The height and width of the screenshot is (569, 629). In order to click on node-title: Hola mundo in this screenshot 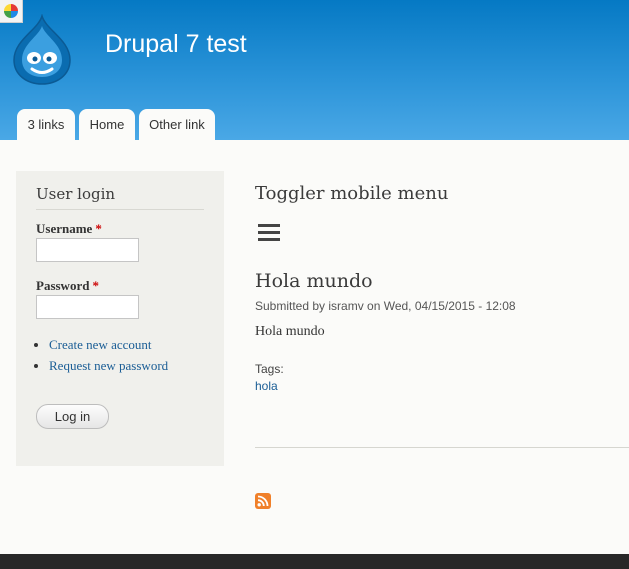, I will do `click(314, 281)`.